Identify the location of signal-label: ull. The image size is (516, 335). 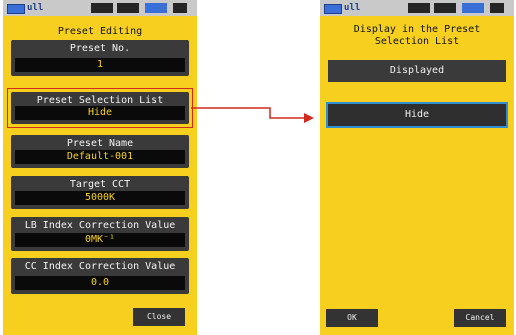
(352, 8).